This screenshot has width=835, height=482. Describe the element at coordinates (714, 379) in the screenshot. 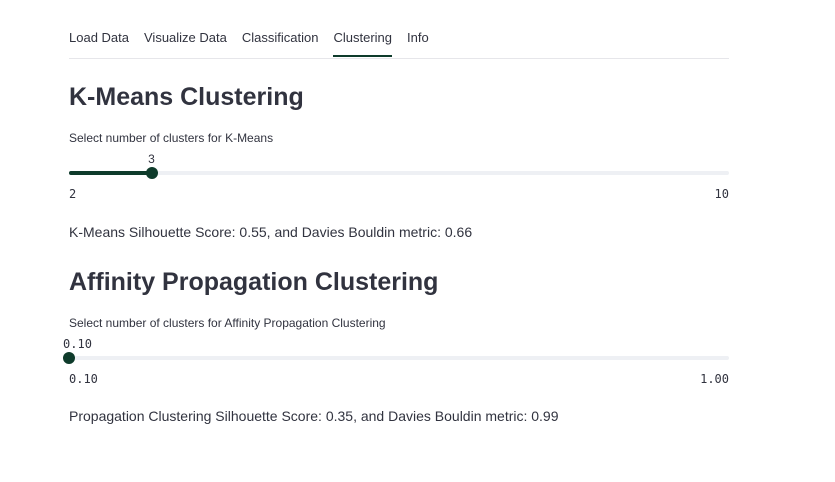

I see `affinity-slider-max-label: 1.00` at that location.